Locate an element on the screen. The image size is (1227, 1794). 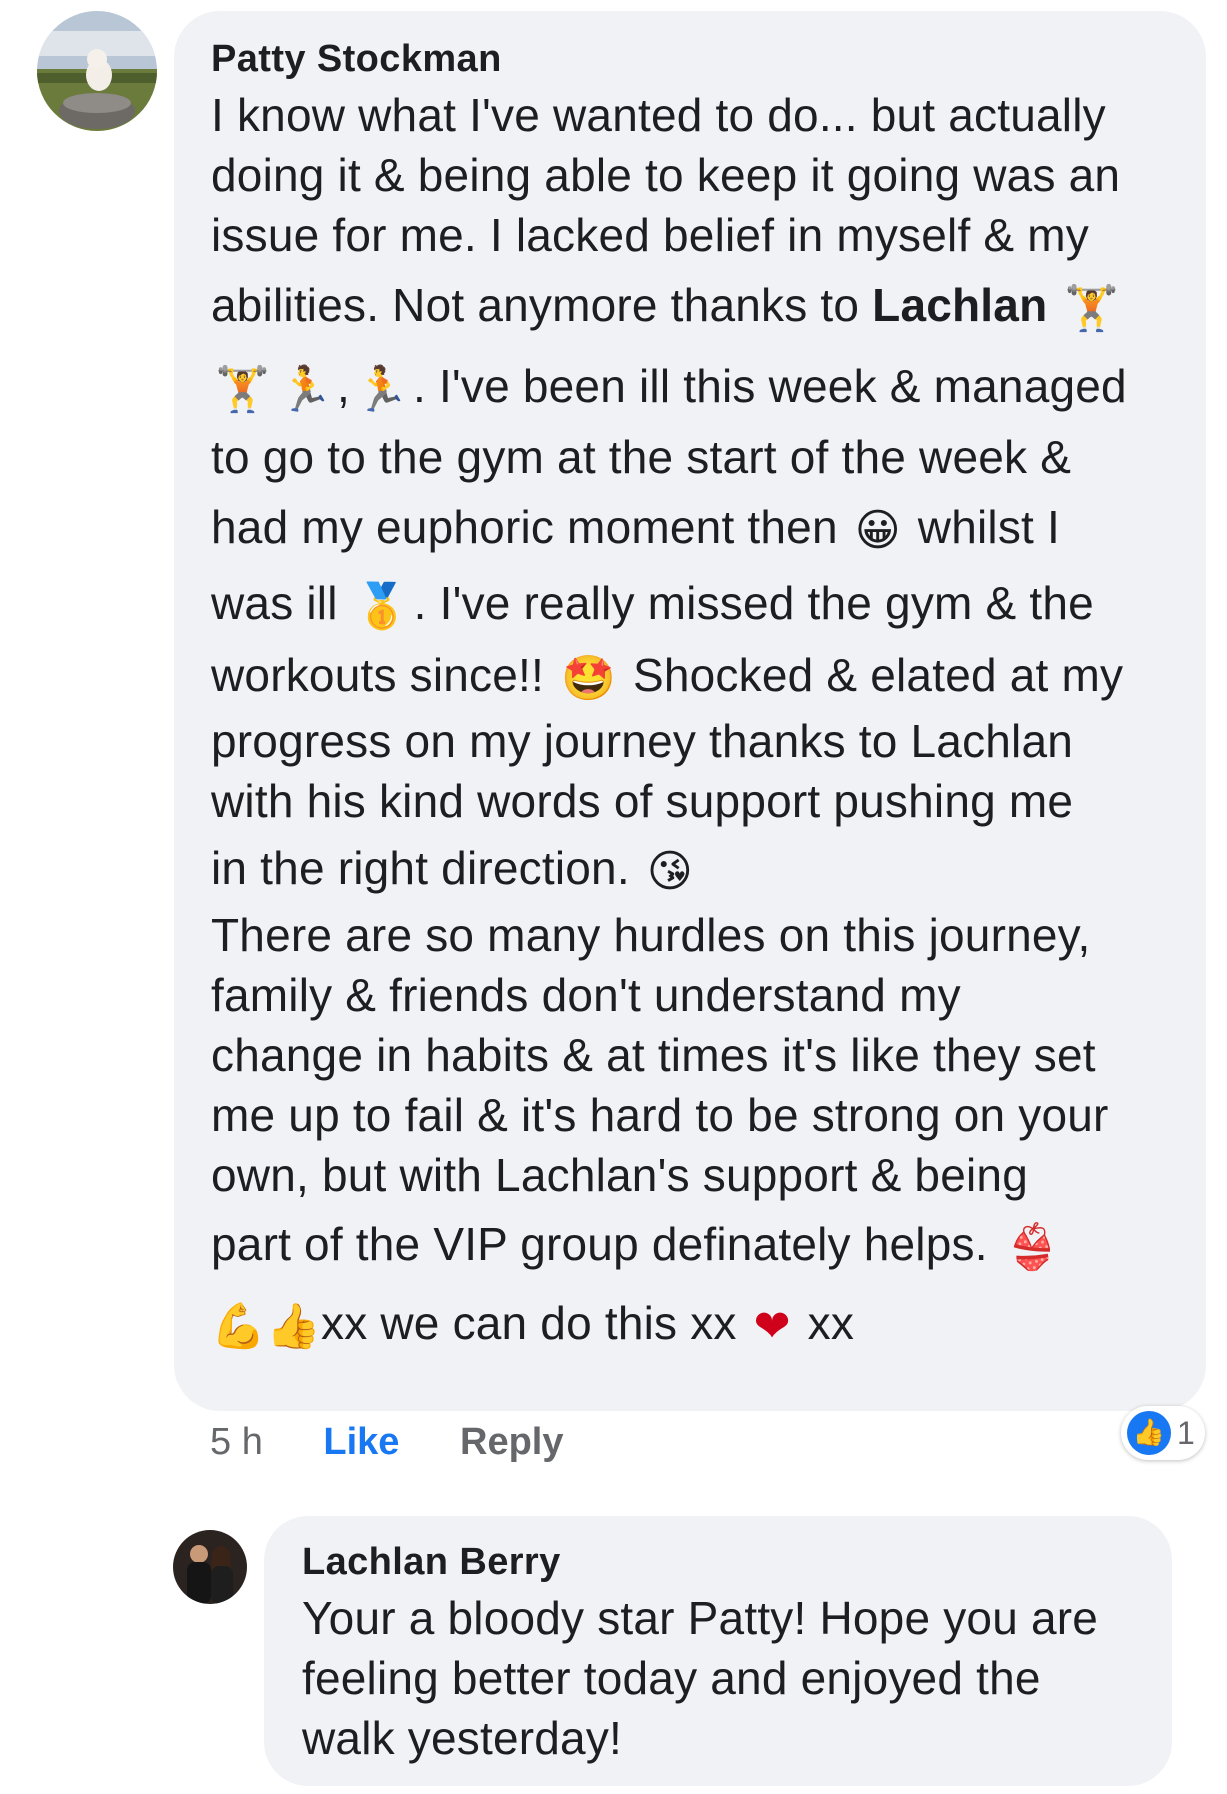
comment-text: had my euphoric moment then is located at coordinates (524, 527).